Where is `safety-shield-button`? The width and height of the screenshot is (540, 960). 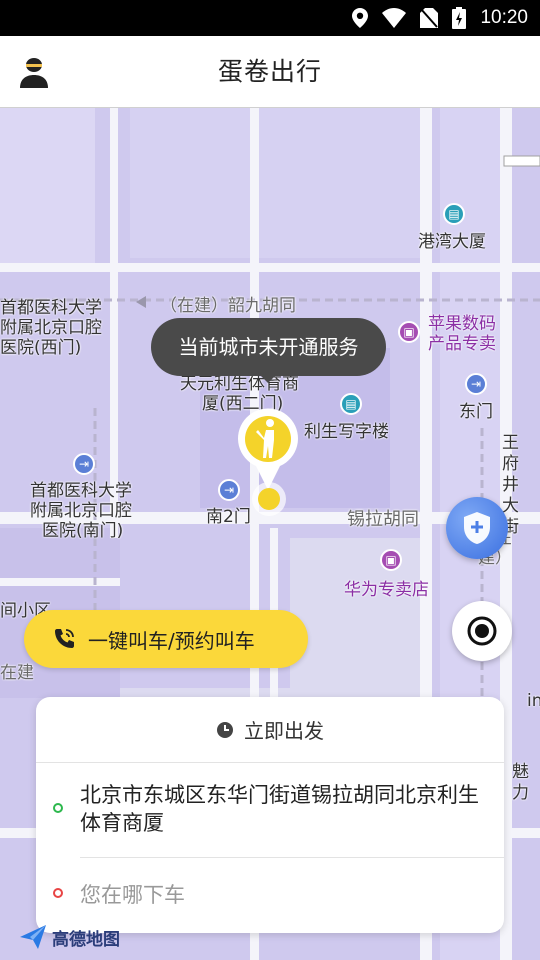 safety-shield-button is located at coordinates (477, 528).